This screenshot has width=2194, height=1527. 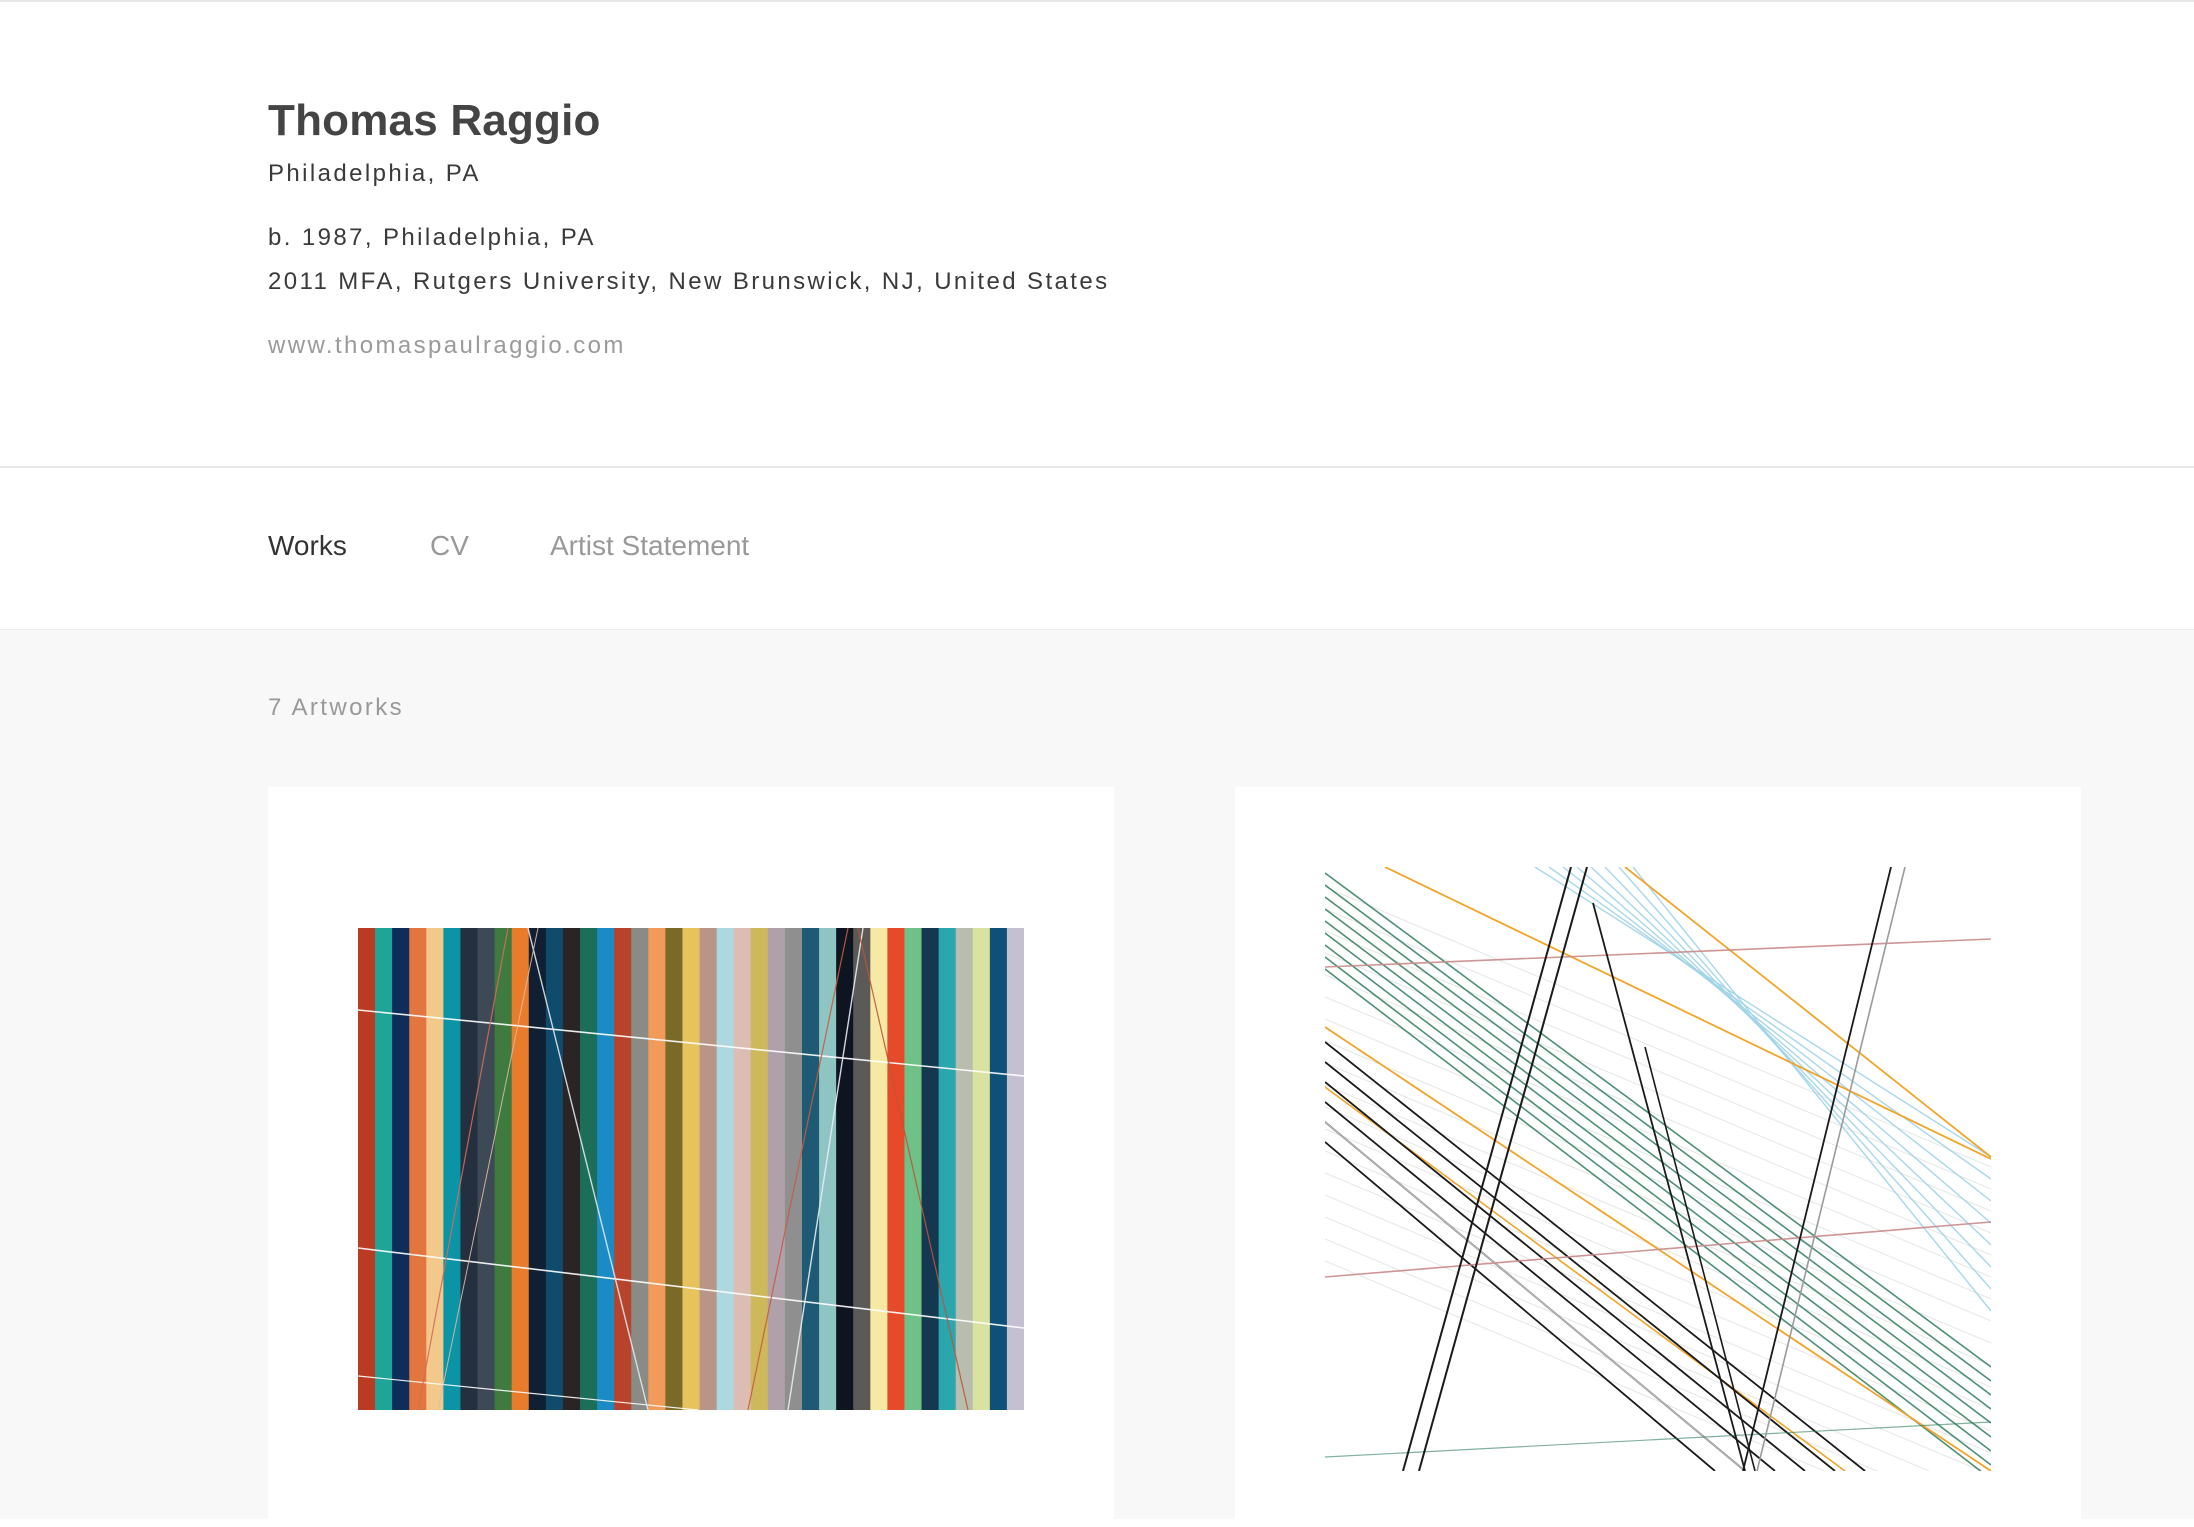 I want to click on artist-name: Thomas Raggio, so click(x=434, y=120).